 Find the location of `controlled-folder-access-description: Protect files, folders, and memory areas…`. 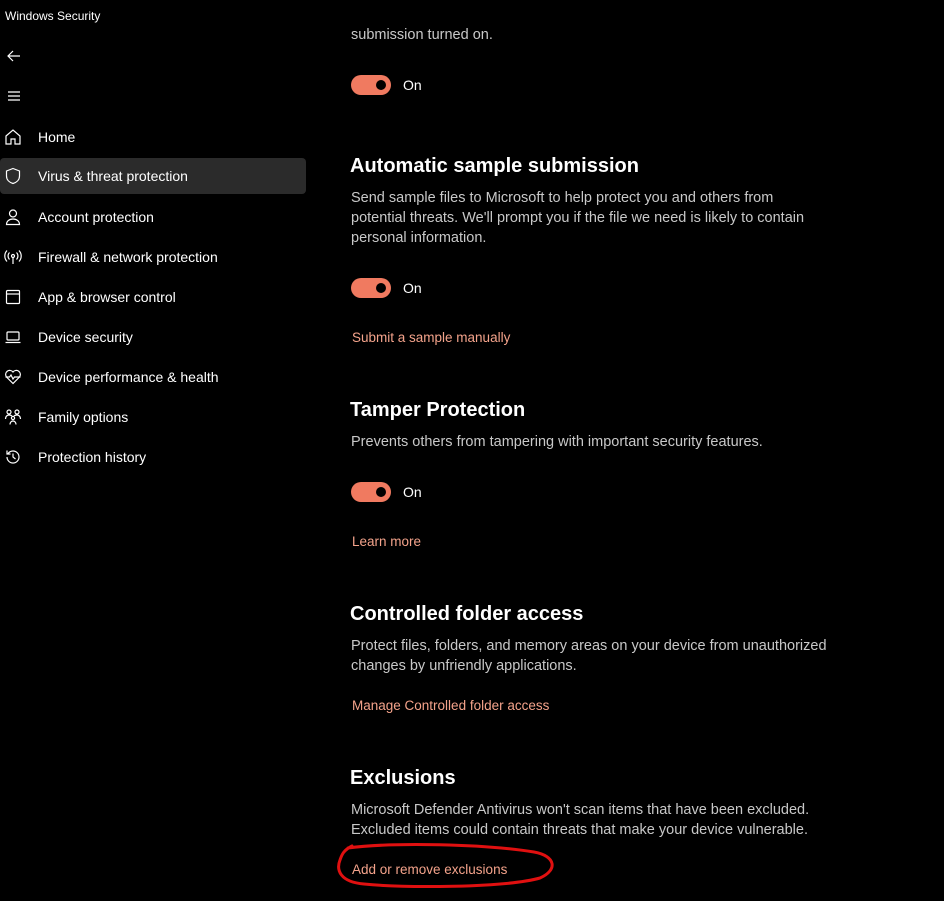

controlled-folder-access-description: Protect files, folders, and memory areas… is located at coordinates (589, 656).